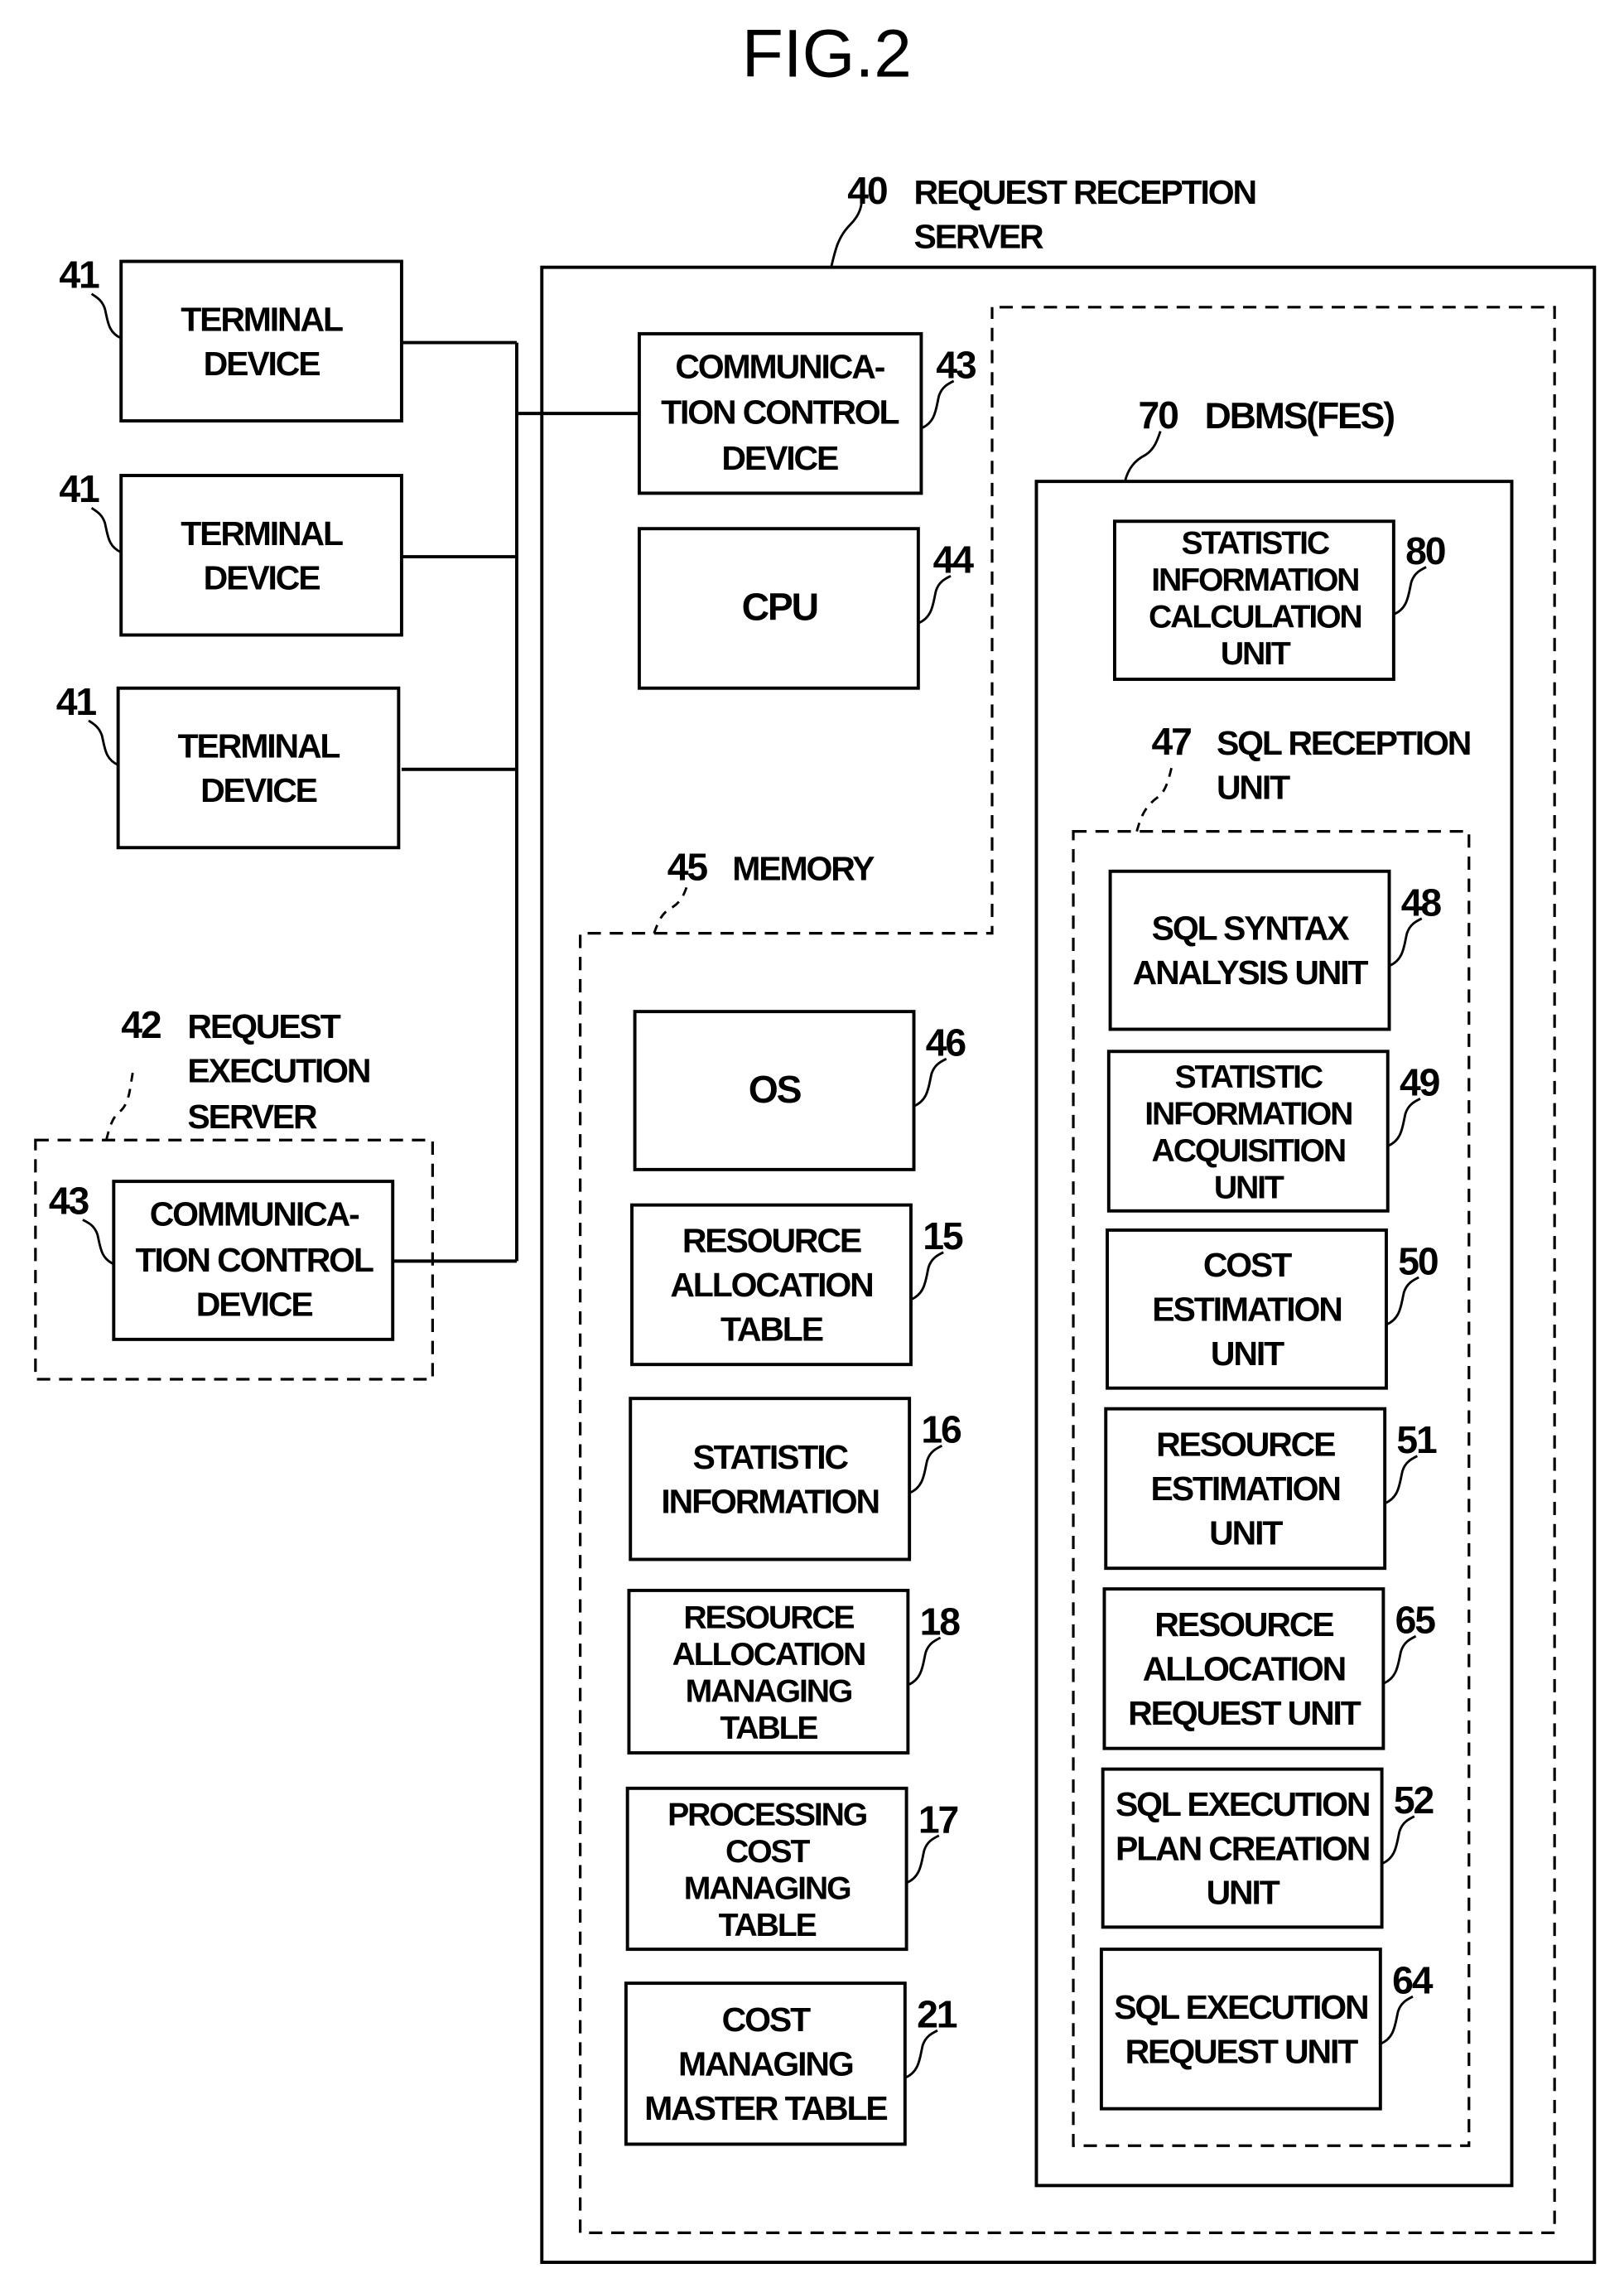  Describe the element at coordinates (766, 2064) in the screenshot. I see `cost-managing-master-table-line-2: MANAGING` at that location.